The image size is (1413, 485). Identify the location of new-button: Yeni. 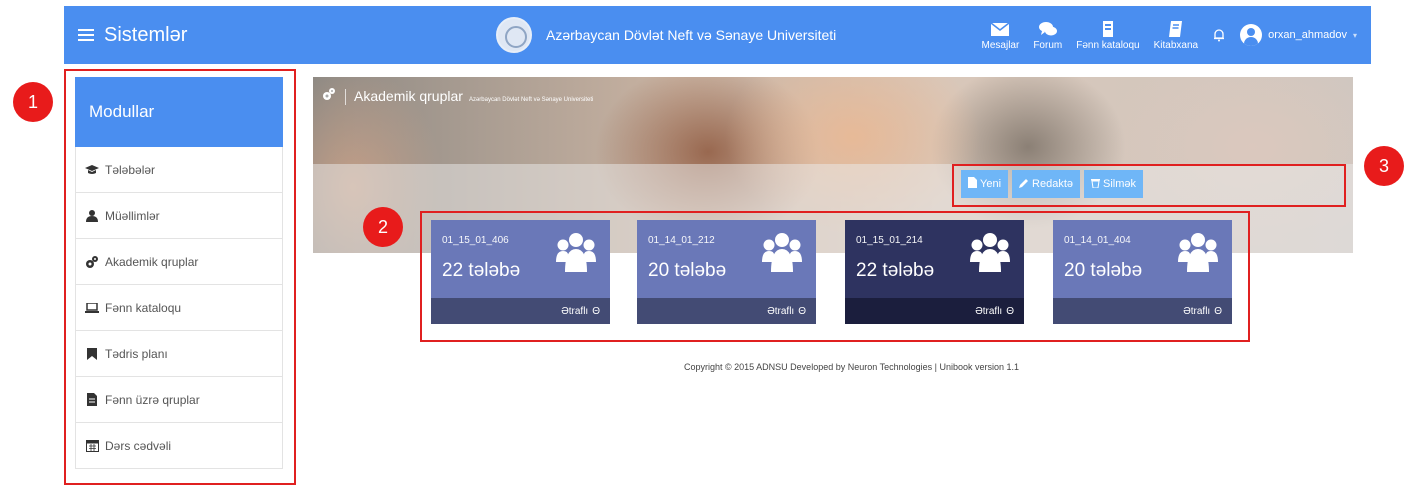
(985, 184).